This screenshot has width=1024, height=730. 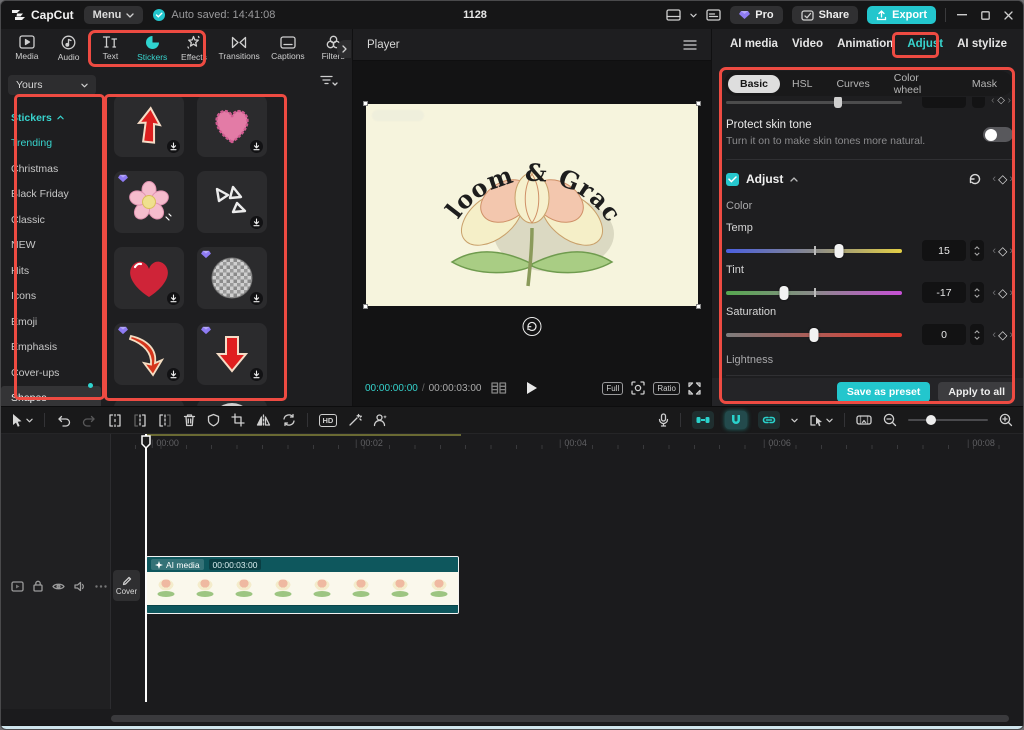 What do you see at coordinates (975, 179) in the screenshot?
I see `reset-icon` at bounding box center [975, 179].